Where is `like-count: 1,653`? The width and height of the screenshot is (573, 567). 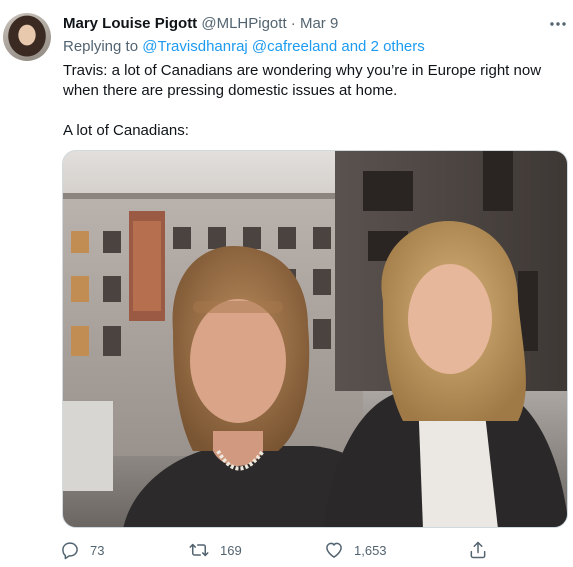
like-count: 1,653 is located at coordinates (370, 550).